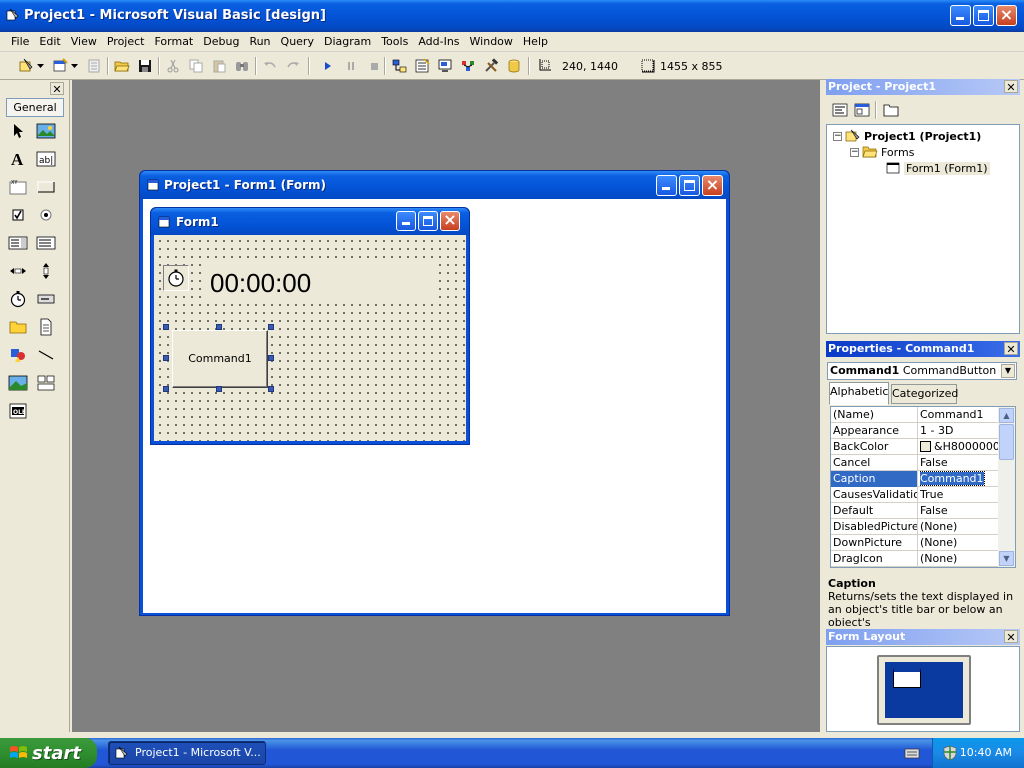 The width and height of the screenshot is (1024, 768). What do you see at coordinates (912, 753) in the screenshot?
I see `keyboard-icon` at bounding box center [912, 753].